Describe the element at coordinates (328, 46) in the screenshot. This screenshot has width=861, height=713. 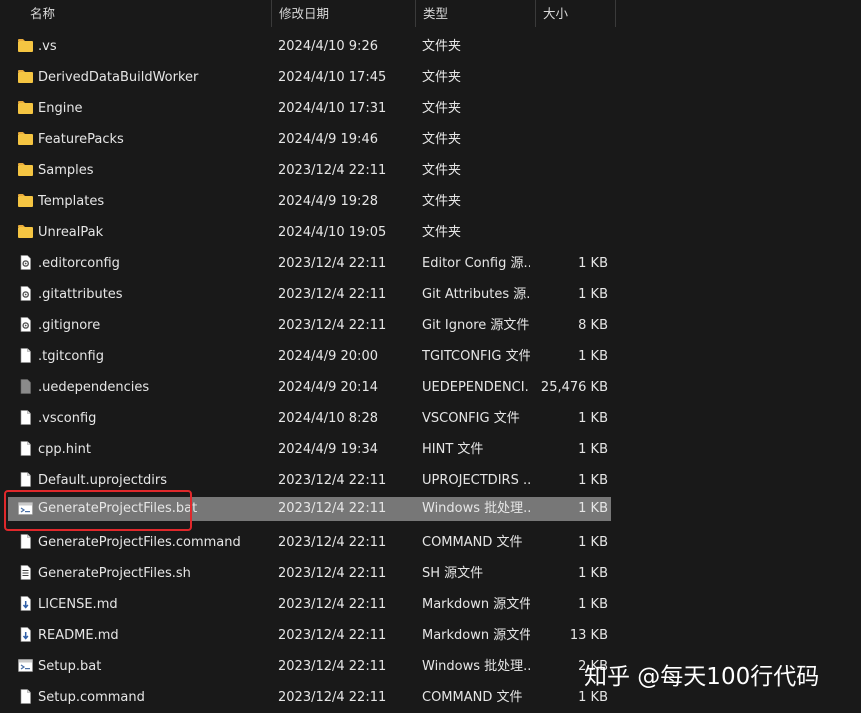
I see `file-date: 2024/4/10 9:26` at that location.